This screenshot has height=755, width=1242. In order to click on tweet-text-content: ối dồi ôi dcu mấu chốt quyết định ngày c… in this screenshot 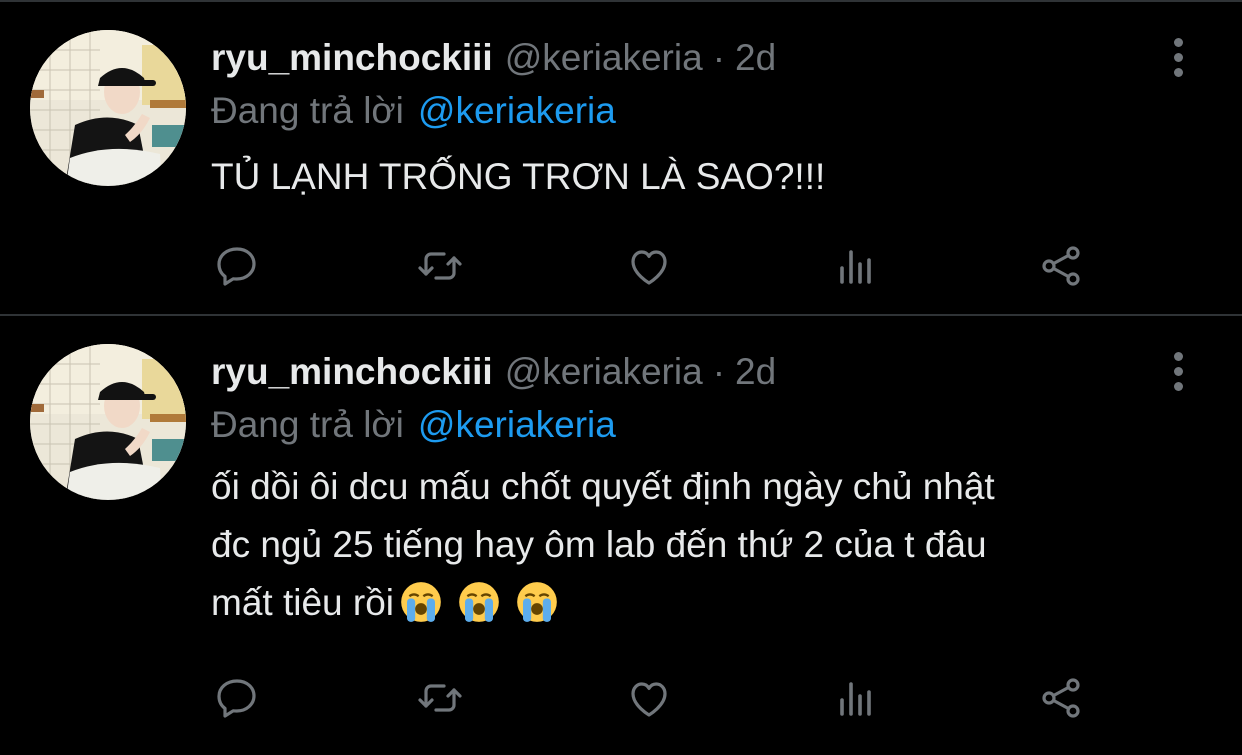, I will do `click(603, 544)`.